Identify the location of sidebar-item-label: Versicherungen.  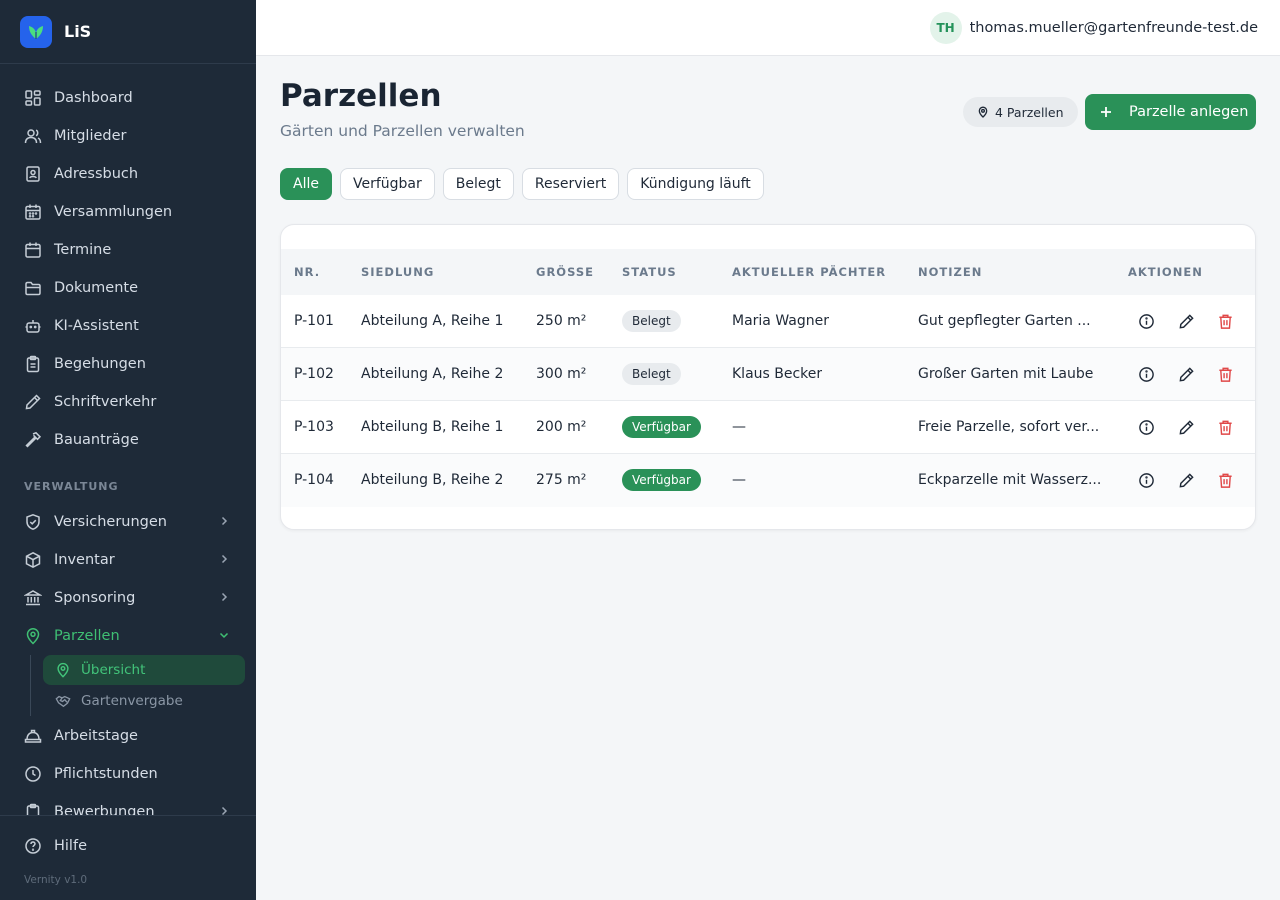
(110, 522).